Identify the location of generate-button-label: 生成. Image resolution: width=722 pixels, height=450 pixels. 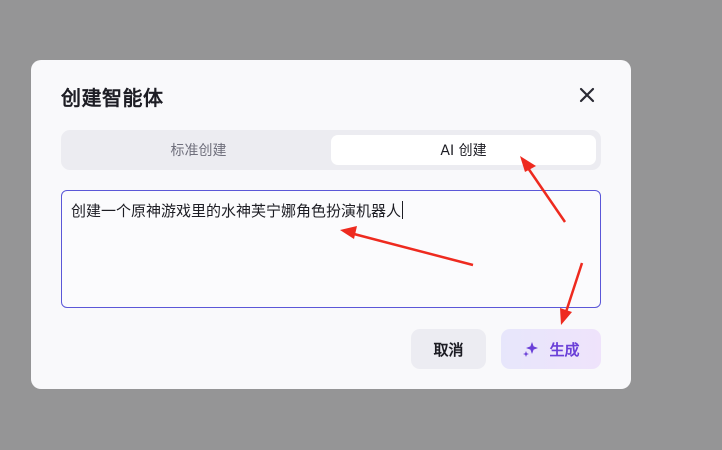
(564, 349).